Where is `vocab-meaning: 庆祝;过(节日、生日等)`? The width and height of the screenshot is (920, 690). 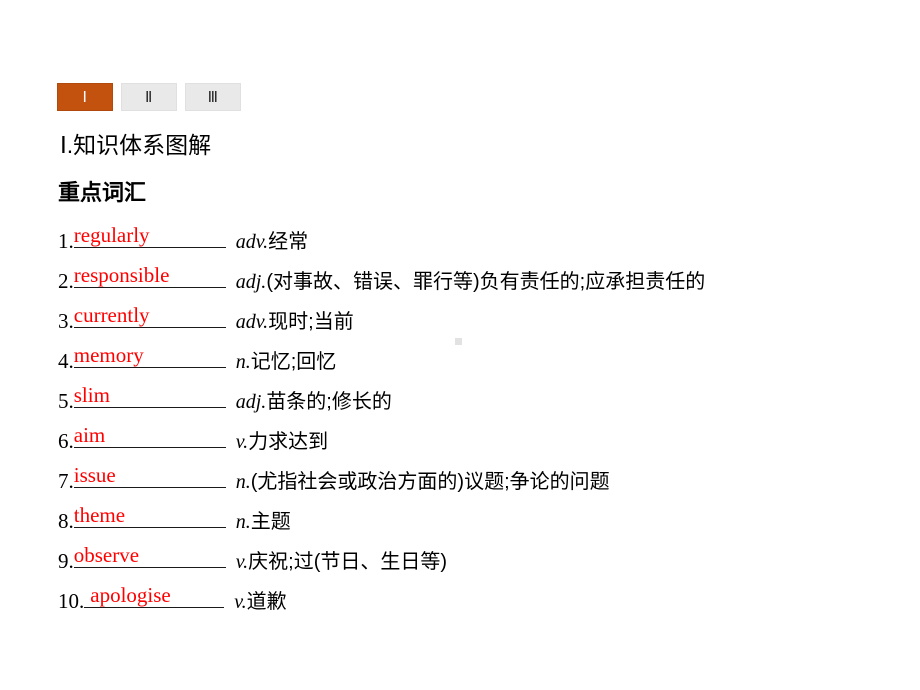 vocab-meaning: 庆祝;过(节日、生日等) is located at coordinates (348, 562).